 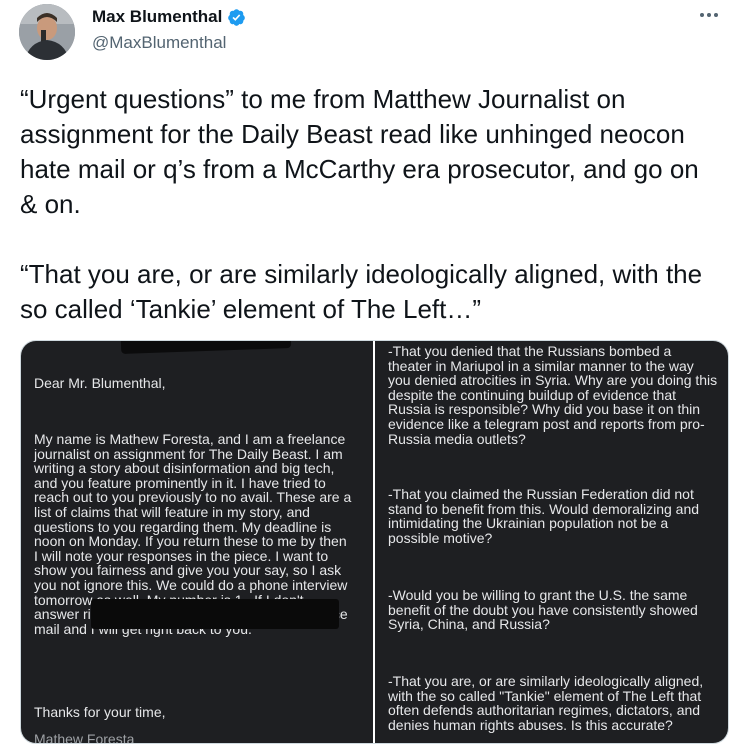 I want to click on verified-badge-icon, so click(x=237, y=17).